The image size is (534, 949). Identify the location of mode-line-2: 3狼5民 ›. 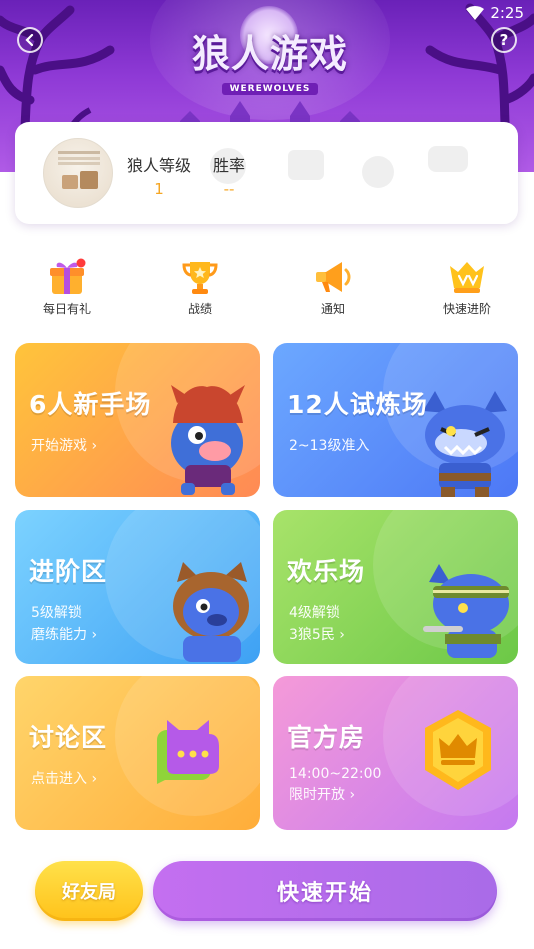
(317, 635).